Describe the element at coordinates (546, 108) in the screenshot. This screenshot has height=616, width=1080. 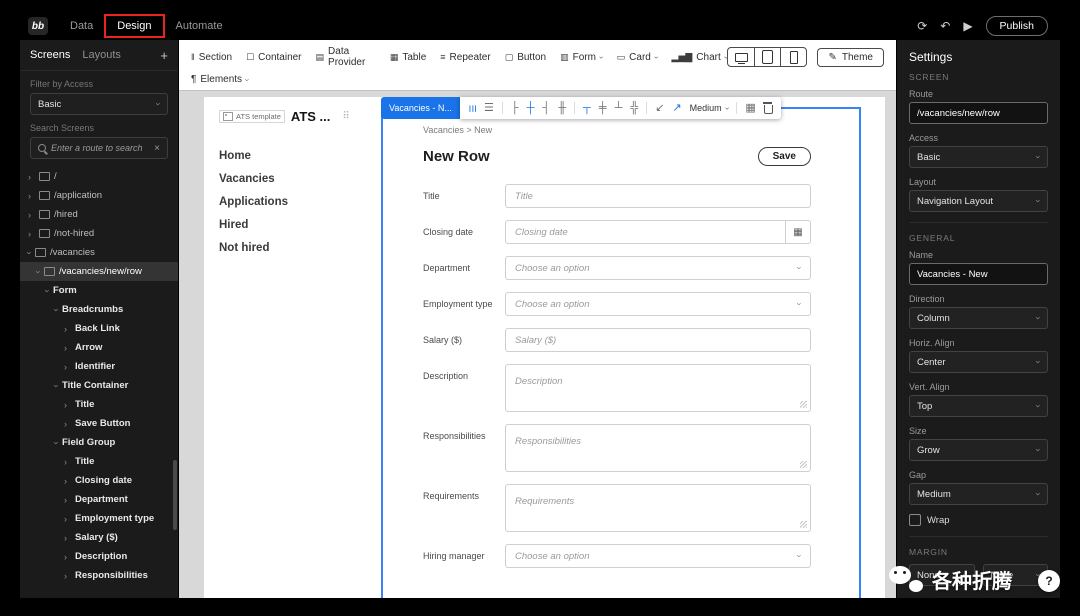
I see `align-right-icon: ┤` at that location.